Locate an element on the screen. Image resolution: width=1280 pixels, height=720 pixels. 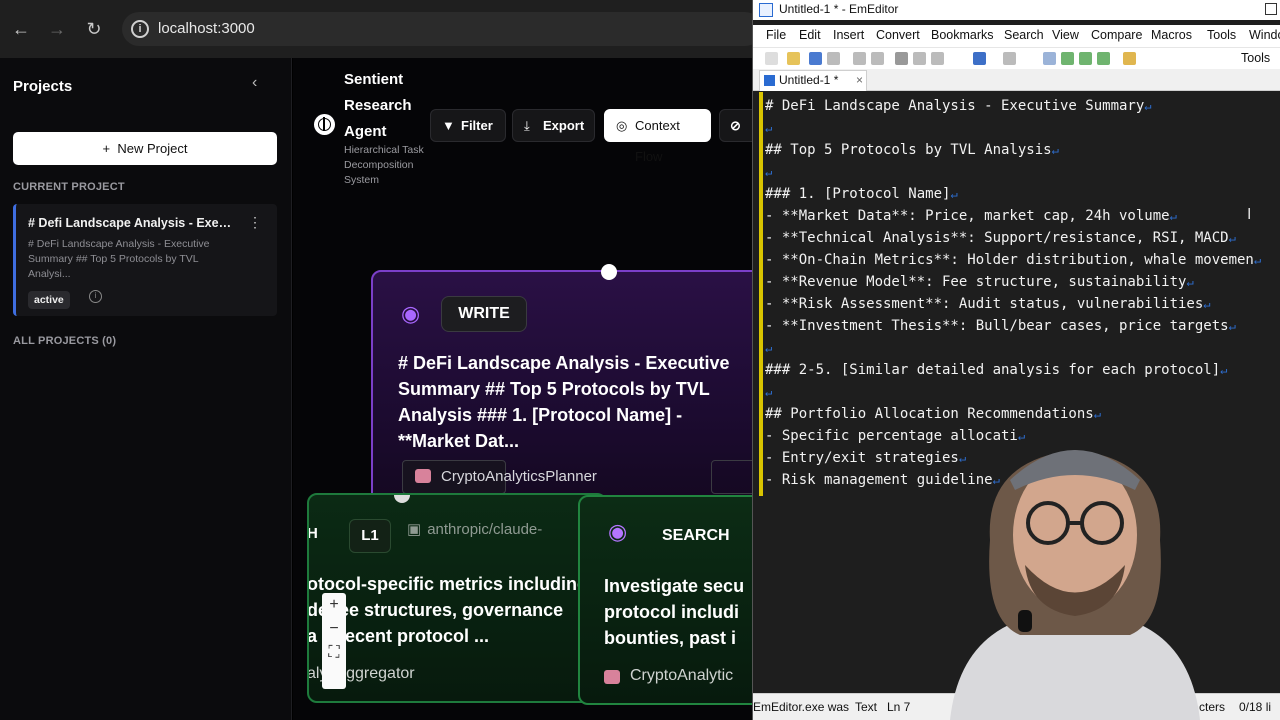
menu-insert: Insert is located at coordinates (848, 35).